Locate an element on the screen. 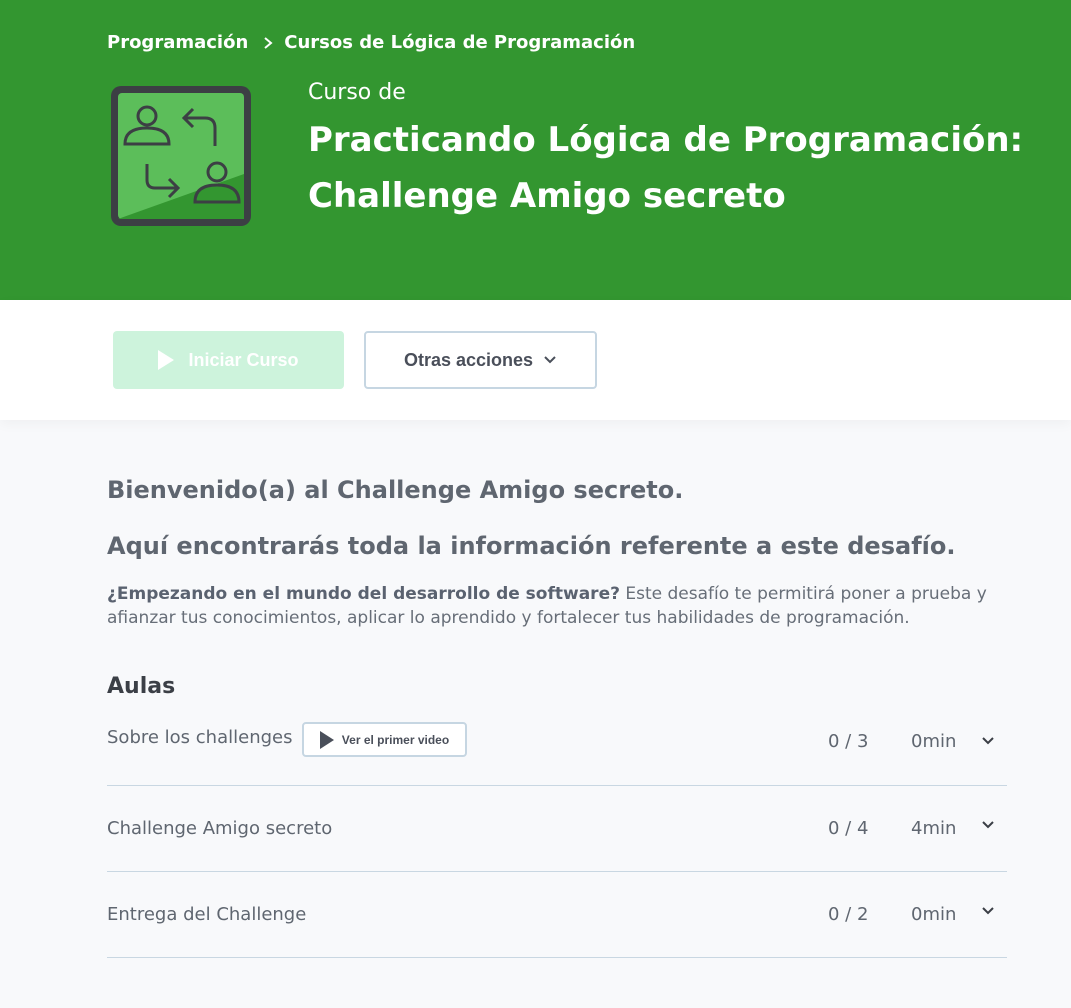  other-actions-label: Otras acciones is located at coordinates (468, 359).